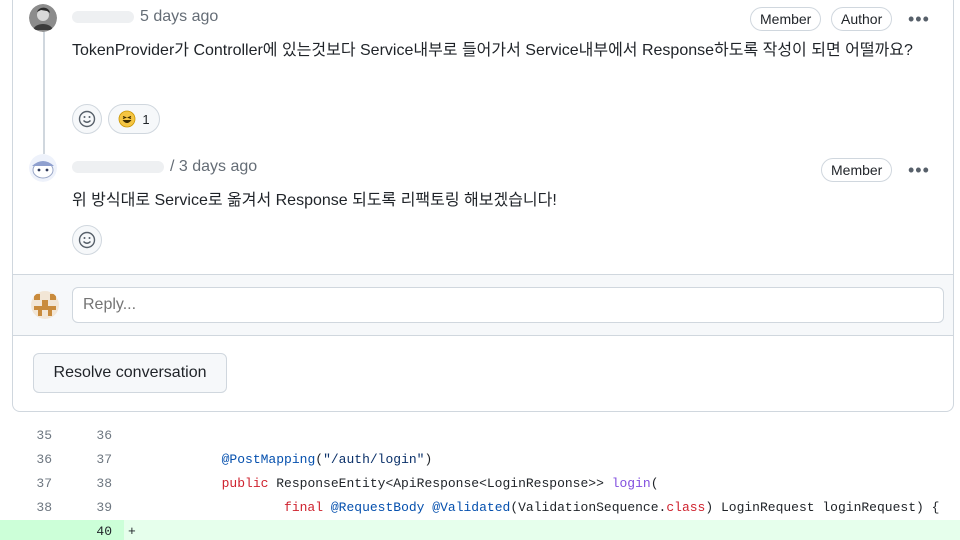 The image size is (960, 540). What do you see at coordinates (32, 484) in the screenshot?
I see `old-line-number: 37` at bounding box center [32, 484].